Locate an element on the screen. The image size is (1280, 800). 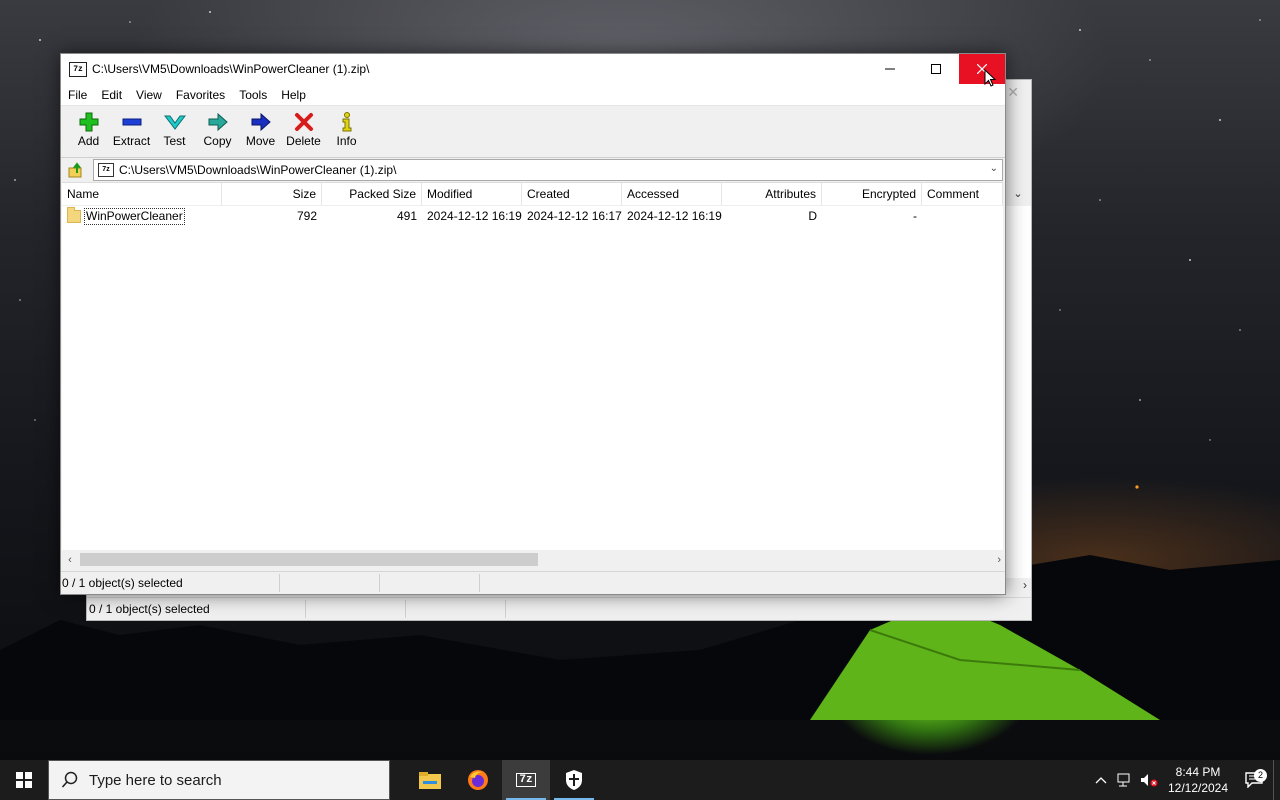
maximize-icon is located at coordinates (936, 69).